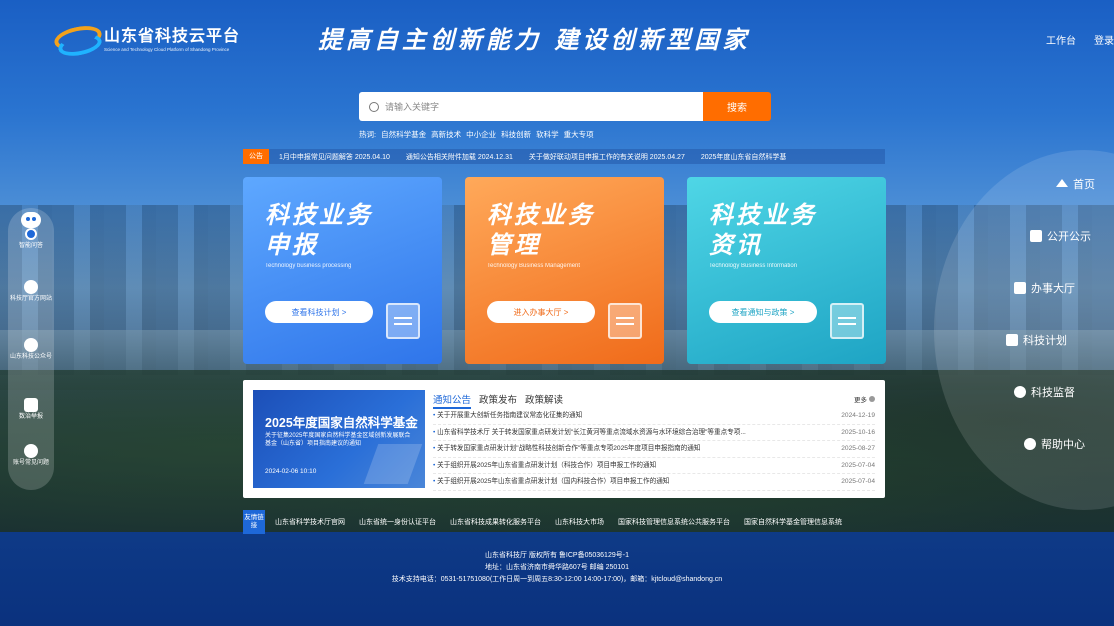 The width and height of the screenshot is (1114, 626). What do you see at coordinates (534, 266) in the screenshot?
I see `card-subtitle: Technology Business Management` at bounding box center [534, 266].